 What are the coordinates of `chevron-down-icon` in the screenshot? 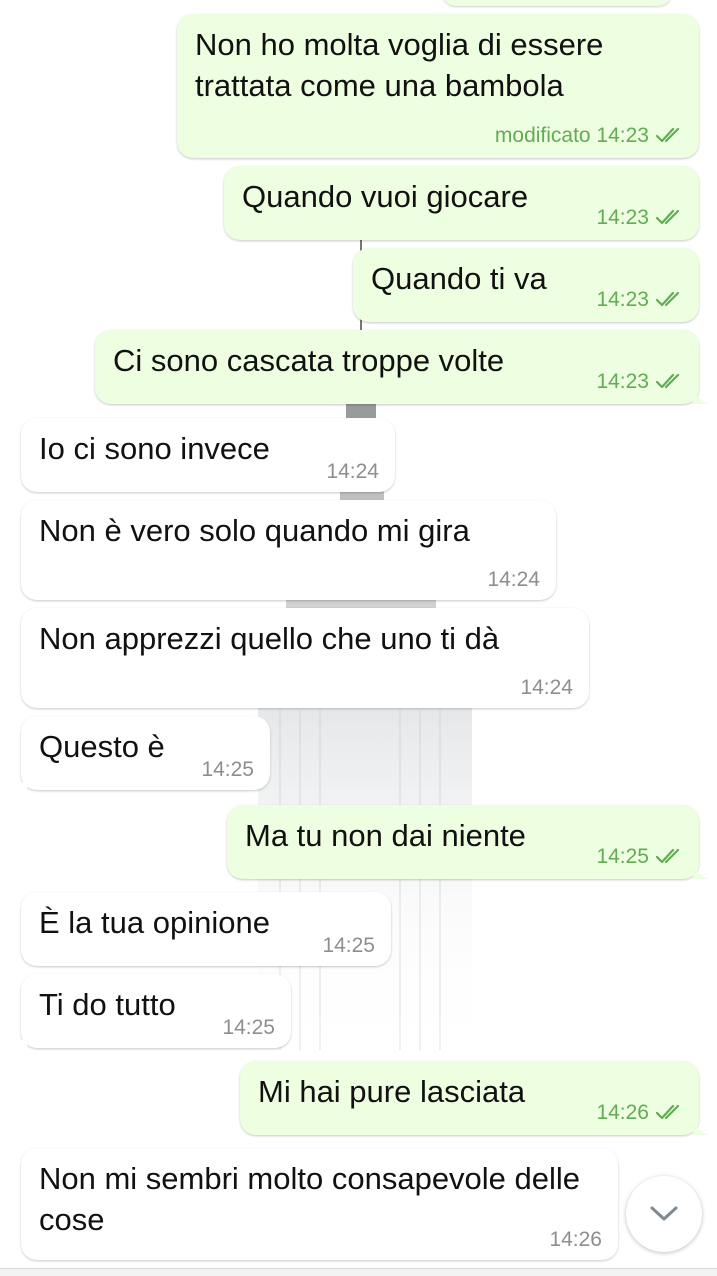 It's located at (664, 1213).